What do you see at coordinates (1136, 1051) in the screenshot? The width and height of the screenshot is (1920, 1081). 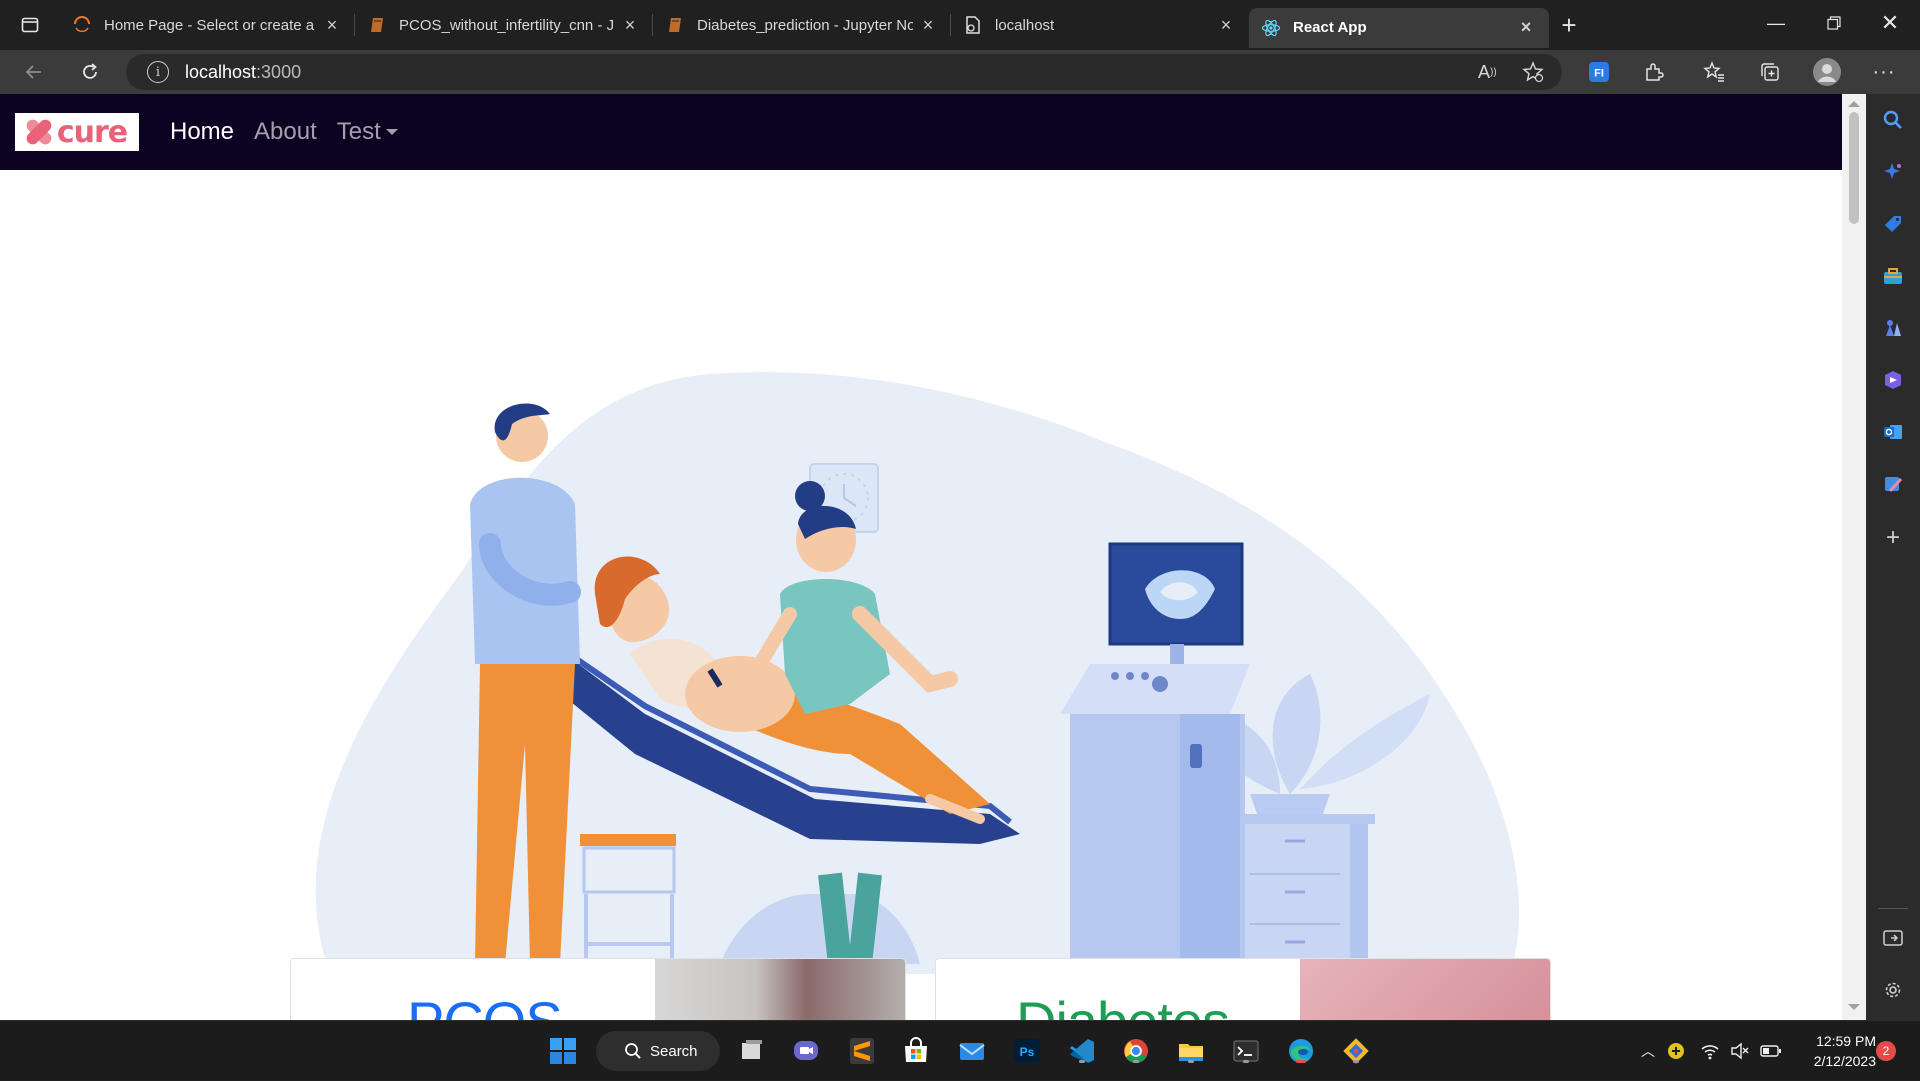 I see `chrome-icon` at bounding box center [1136, 1051].